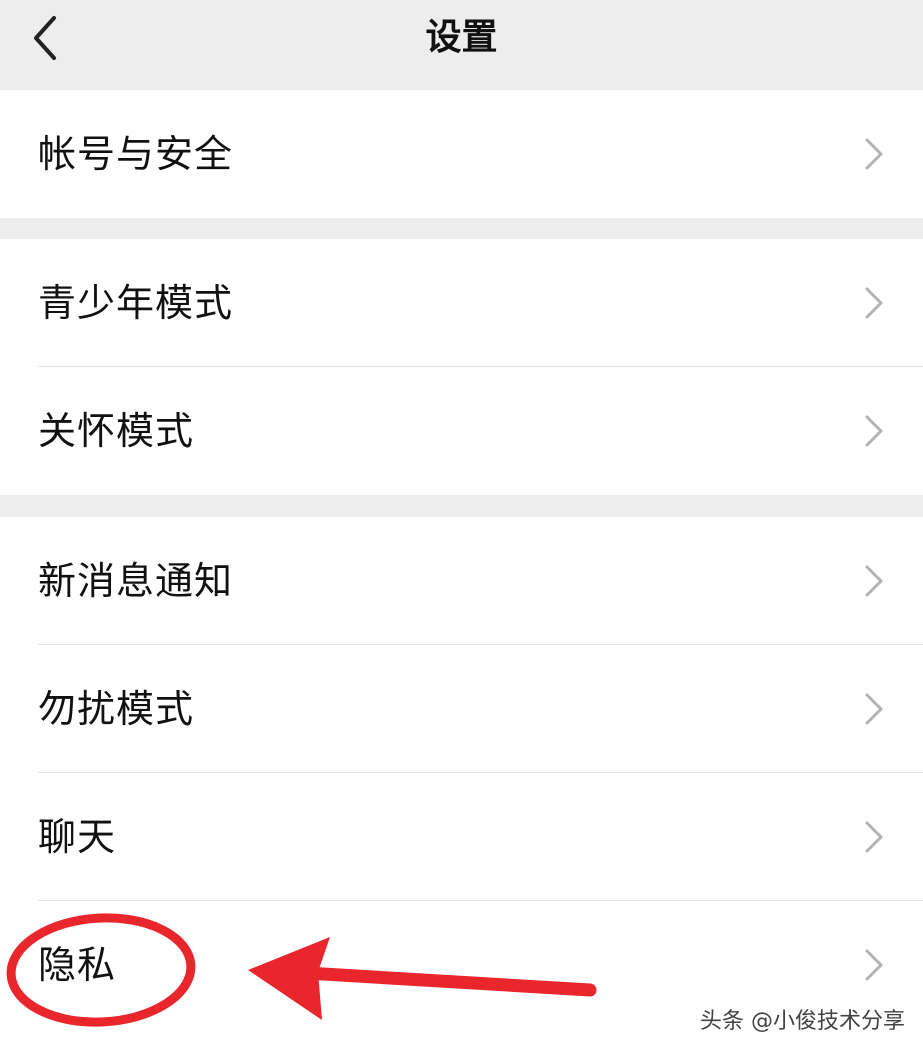 This screenshot has width=923, height=1049. Describe the element at coordinates (461, 837) in the screenshot. I see `settings-item-chat: 聊天` at that location.